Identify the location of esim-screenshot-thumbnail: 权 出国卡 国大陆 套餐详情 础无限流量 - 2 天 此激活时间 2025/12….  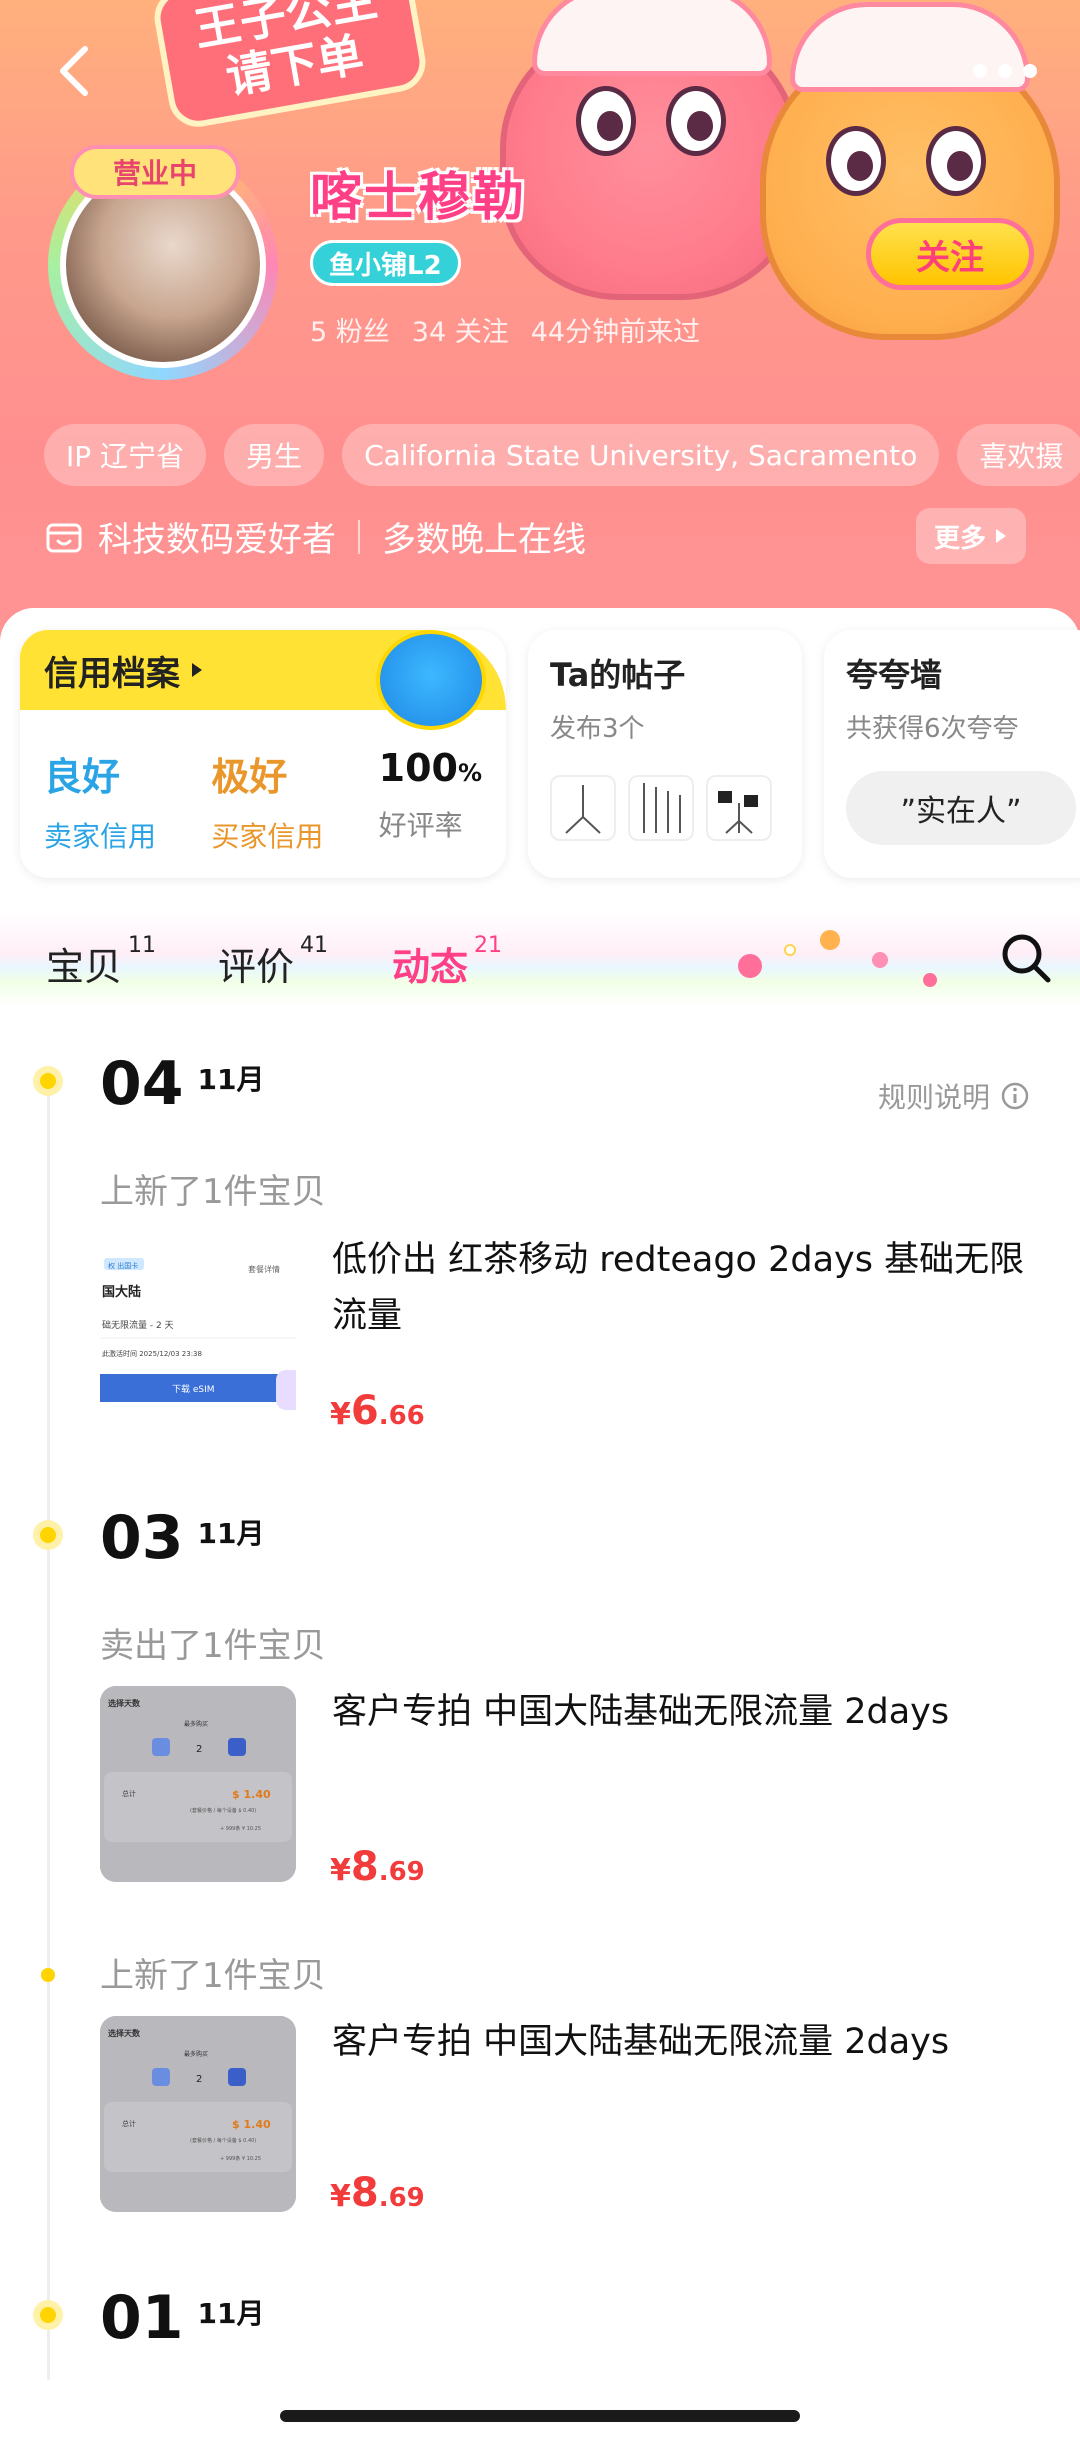
(198, 1336).